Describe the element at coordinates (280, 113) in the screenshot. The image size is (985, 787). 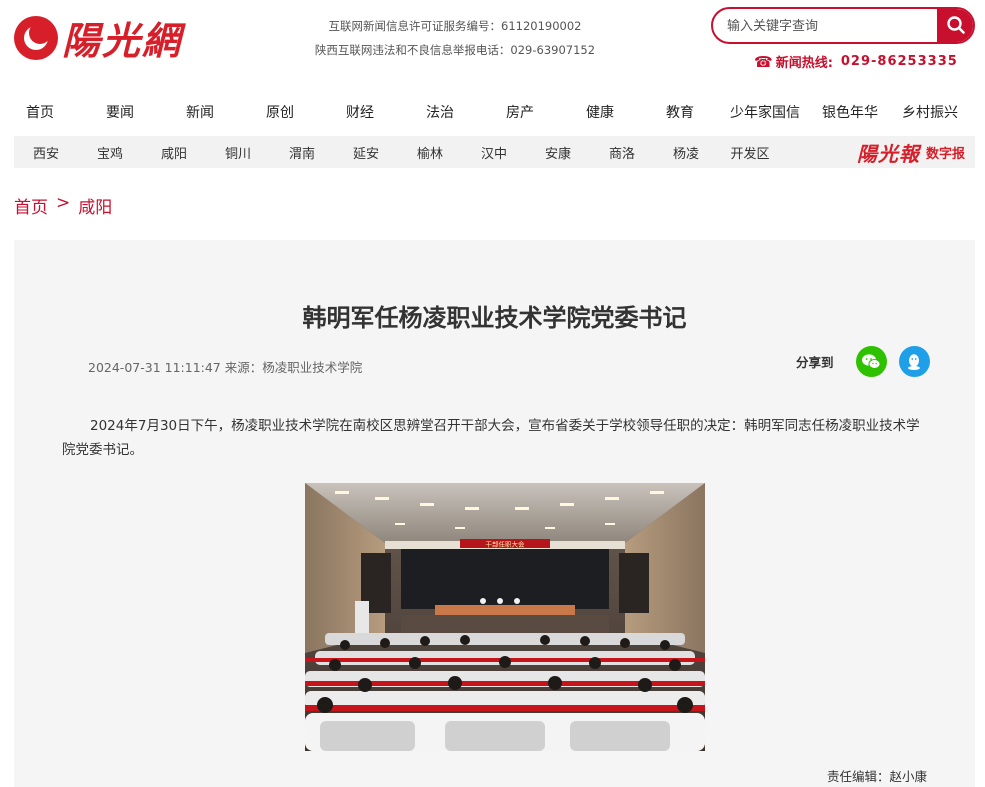
I see `nav-item-original: 原创` at that location.